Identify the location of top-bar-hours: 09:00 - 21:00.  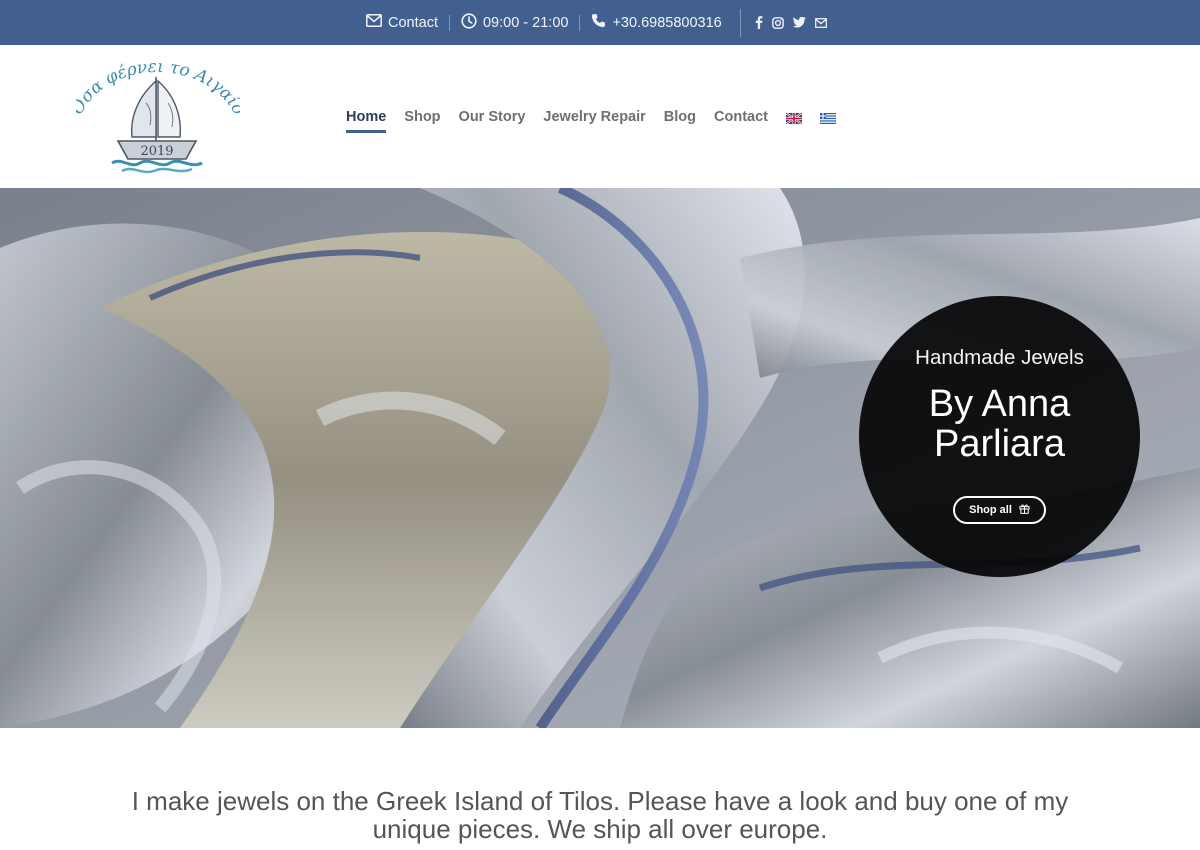
(515, 22).